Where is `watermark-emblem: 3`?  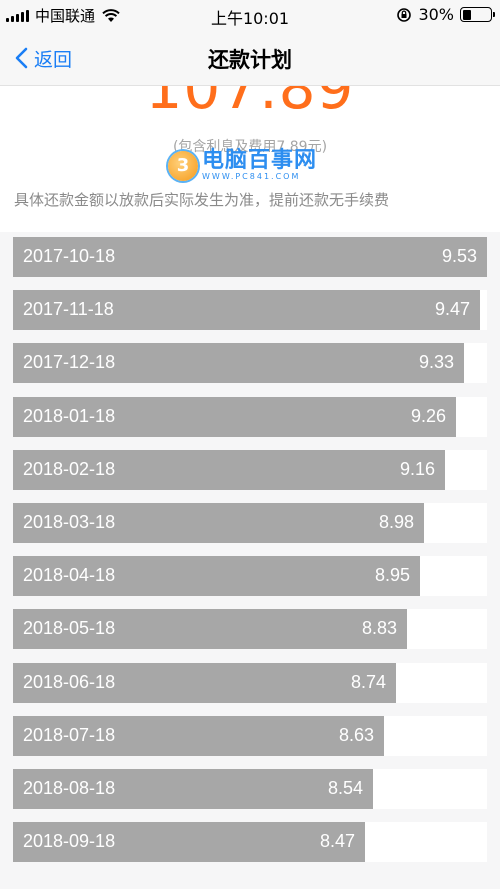 watermark-emblem: 3 is located at coordinates (183, 165).